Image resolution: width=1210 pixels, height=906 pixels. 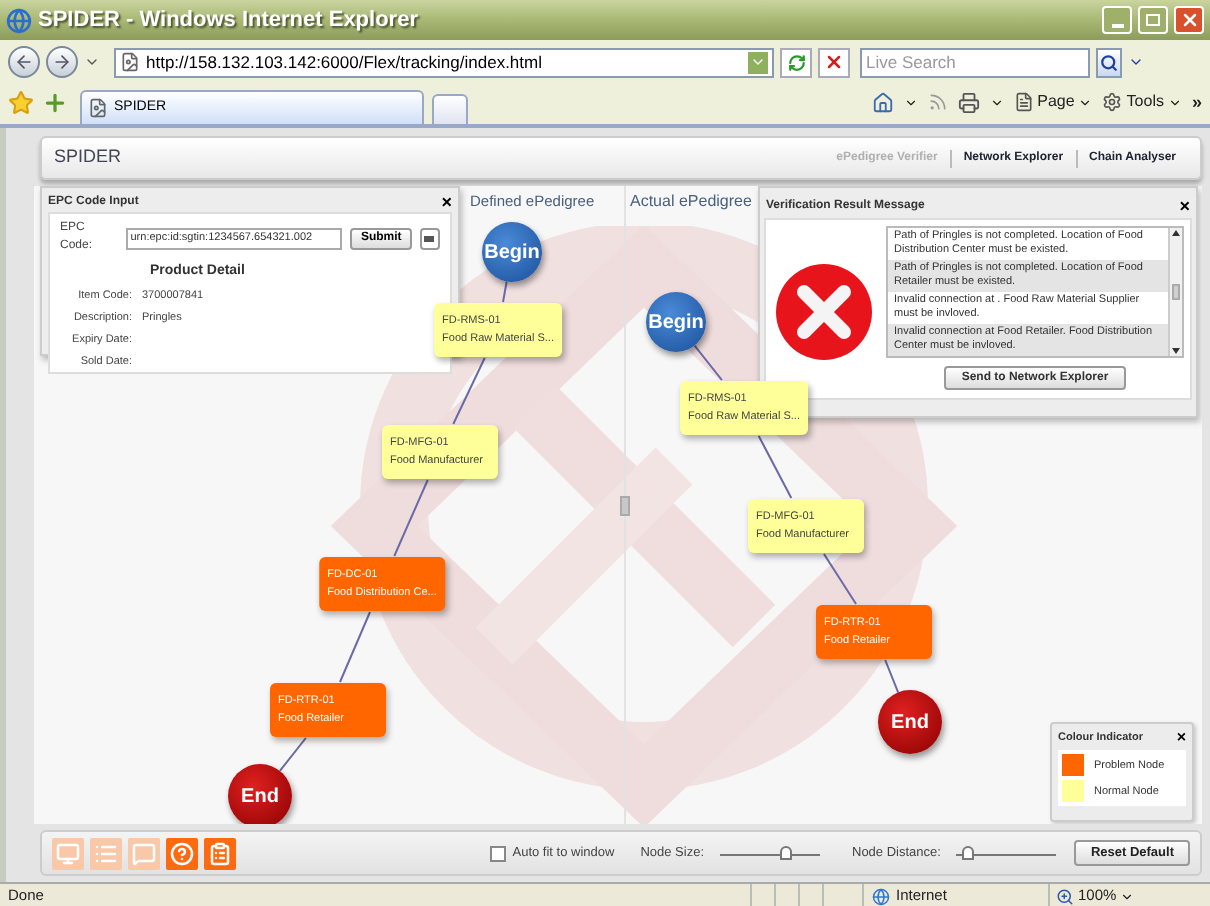 I want to click on address-dropdown-button, so click(x=758, y=62).